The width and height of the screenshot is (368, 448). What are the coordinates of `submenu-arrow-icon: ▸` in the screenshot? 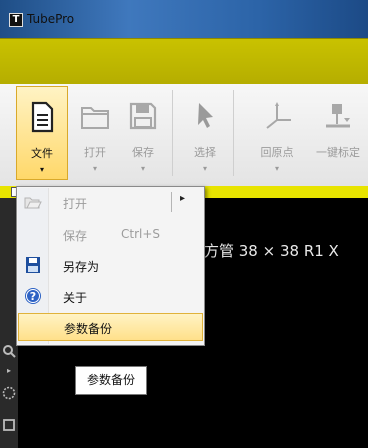 It's located at (183, 198).